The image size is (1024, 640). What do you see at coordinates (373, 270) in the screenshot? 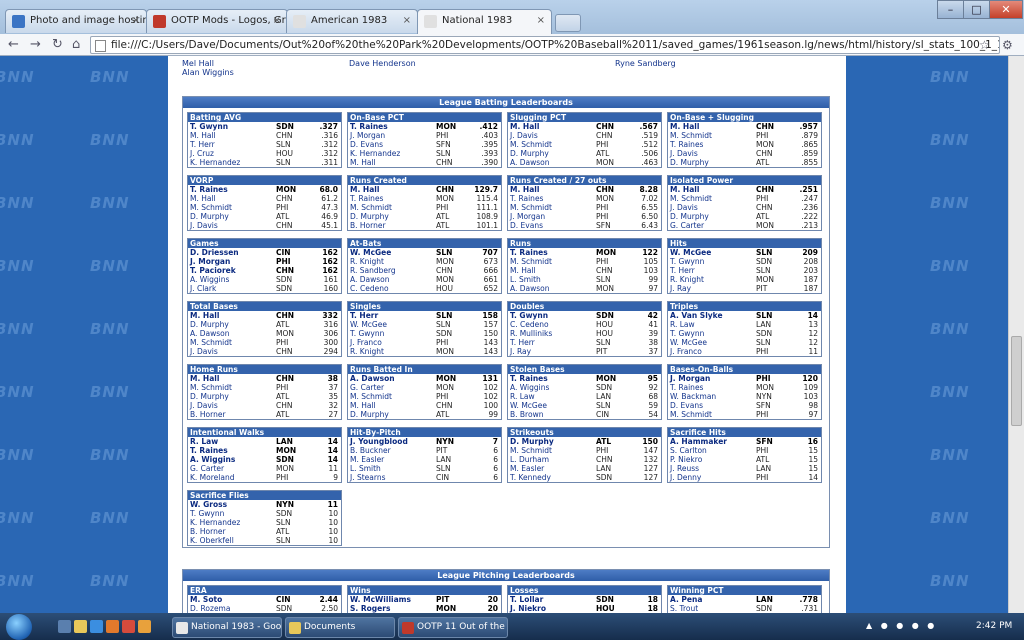
I see `player-link: R. Sandberg` at bounding box center [373, 270].